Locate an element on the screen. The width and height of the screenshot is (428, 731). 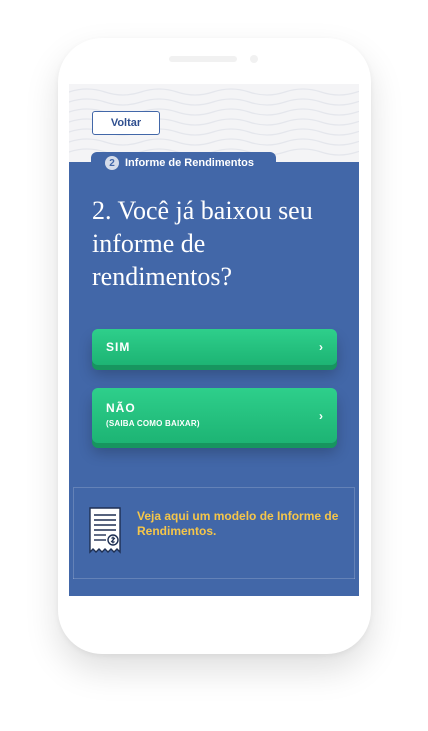
step-tab: 2 Informe de Rendimentos is located at coordinates (183, 163).